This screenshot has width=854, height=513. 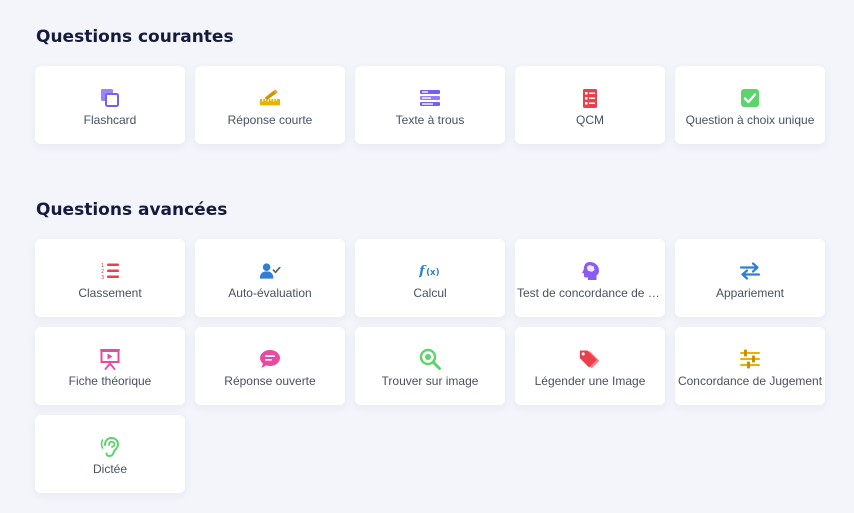 I want to click on question-type-card-calcul: f (x) Calcul, so click(x=430, y=278).